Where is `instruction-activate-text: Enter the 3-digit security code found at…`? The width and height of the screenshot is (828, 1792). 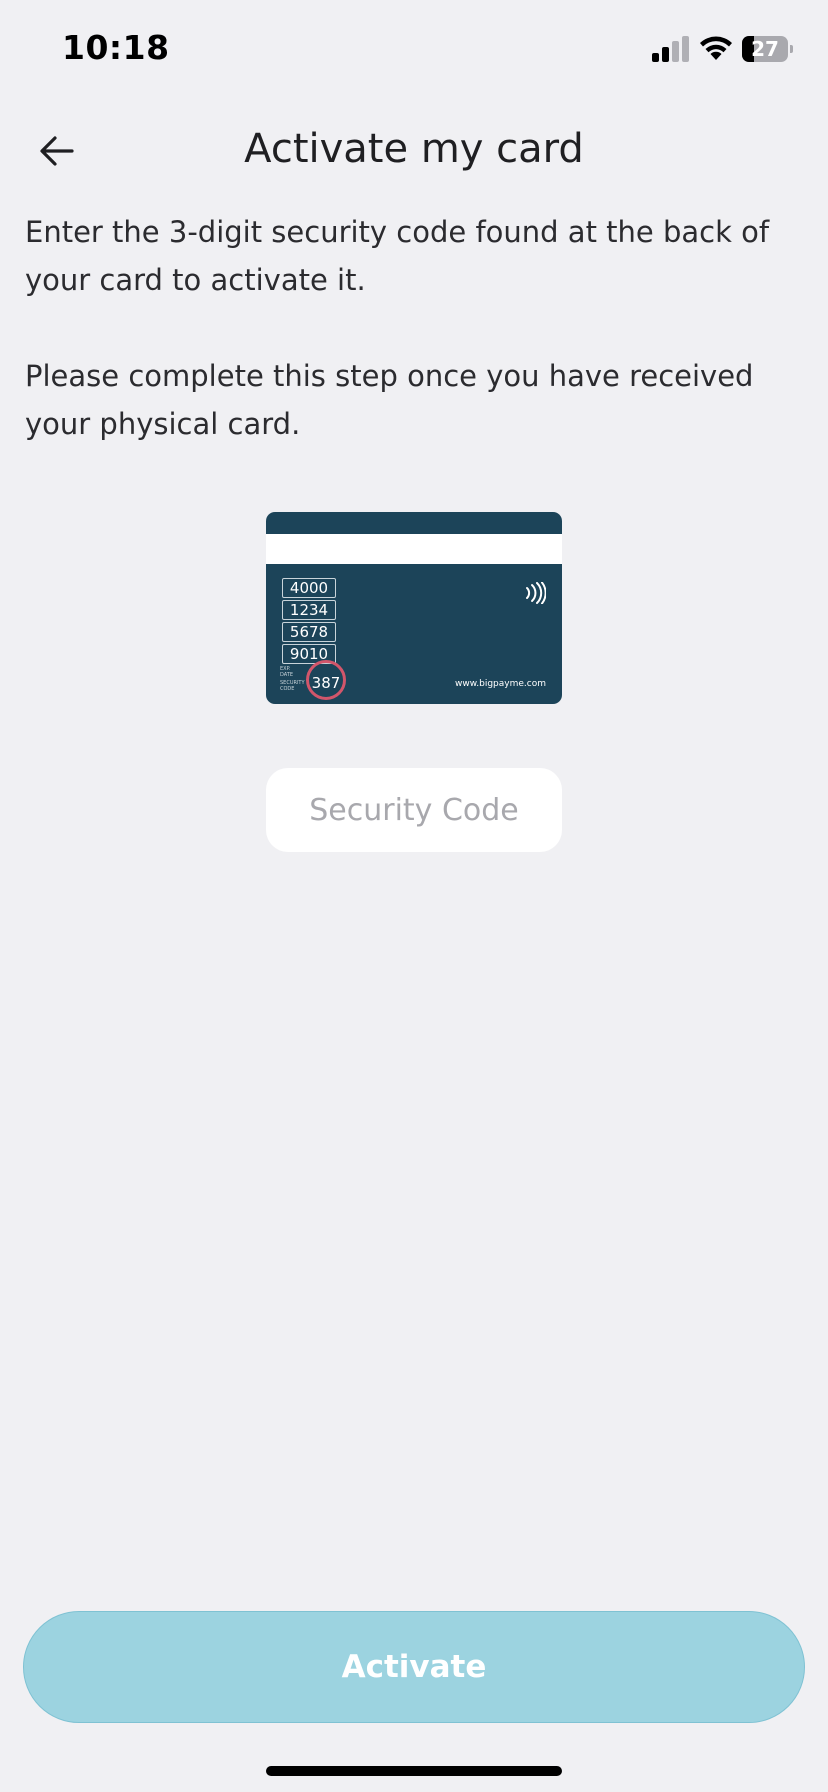
instruction-activate-text: Enter the 3-digit security code found at… is located at coordinates (397, 256).